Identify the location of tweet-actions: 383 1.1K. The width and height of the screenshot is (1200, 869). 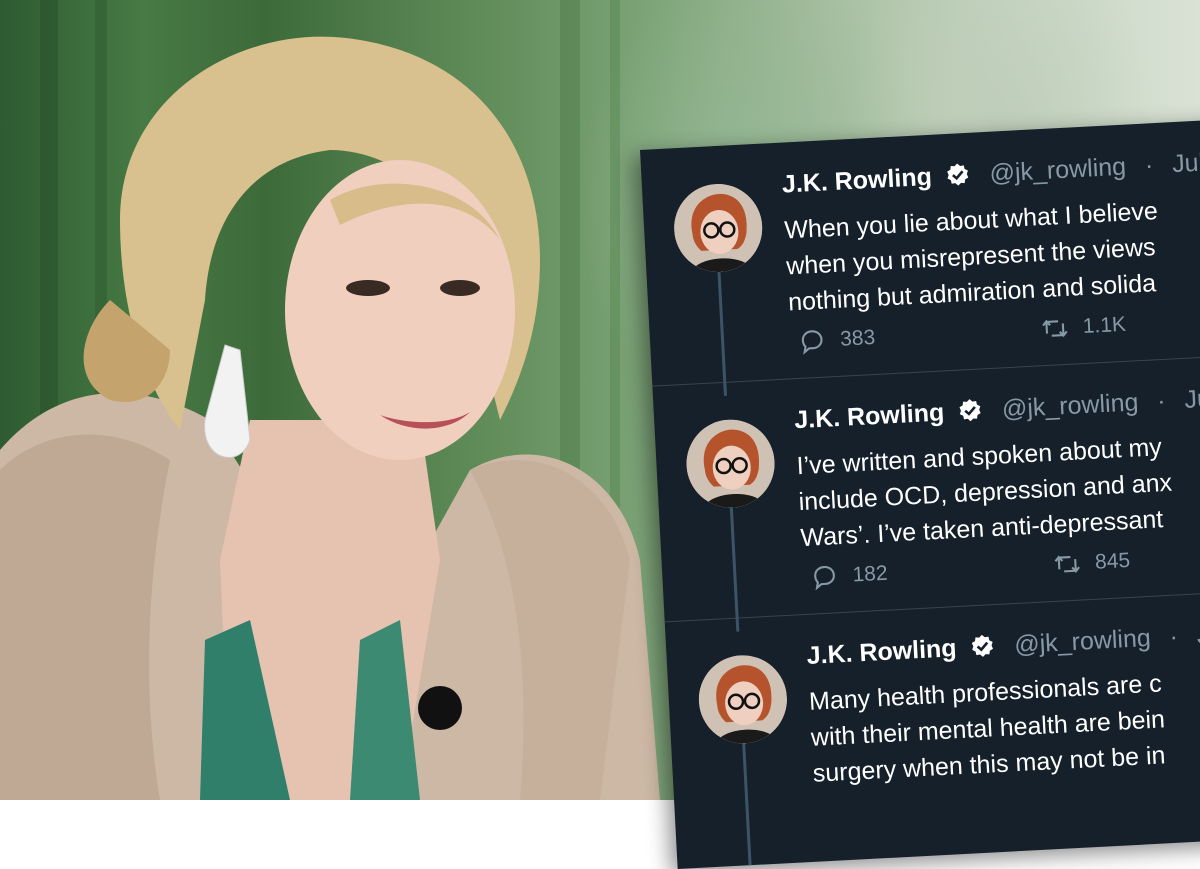
(962, 336).